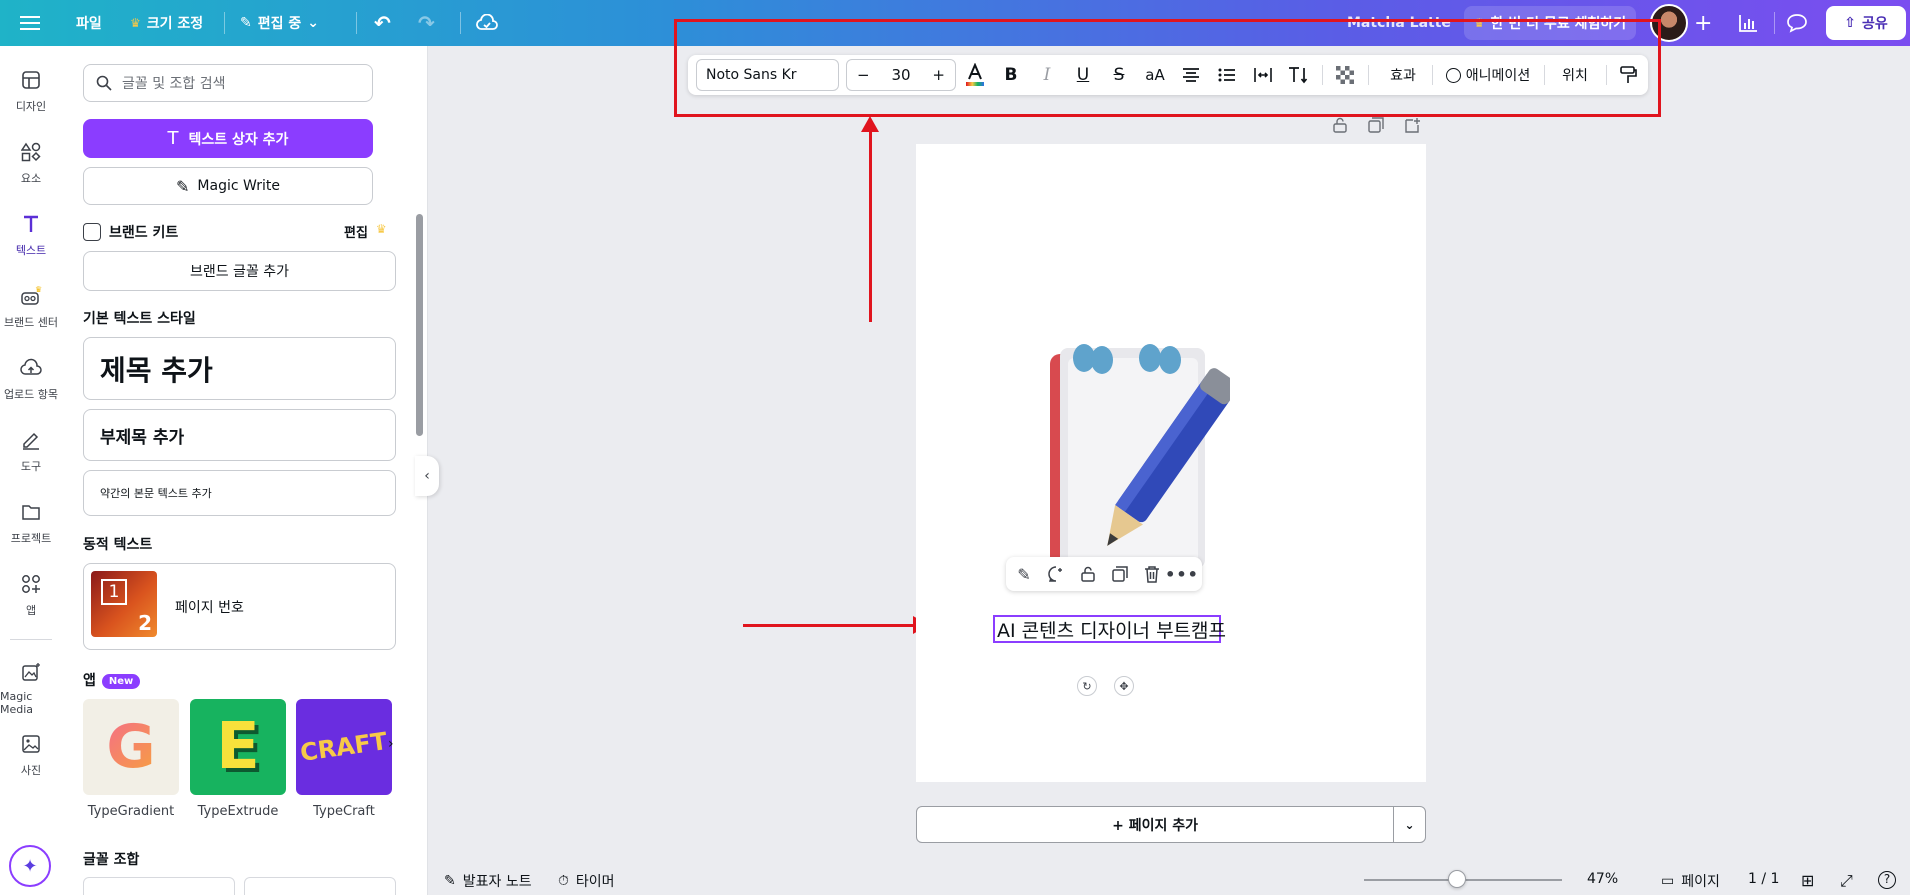 This screenshot has width=1910, height=895. I want to click on page-count: 1 / 1, so click(1763, 879).